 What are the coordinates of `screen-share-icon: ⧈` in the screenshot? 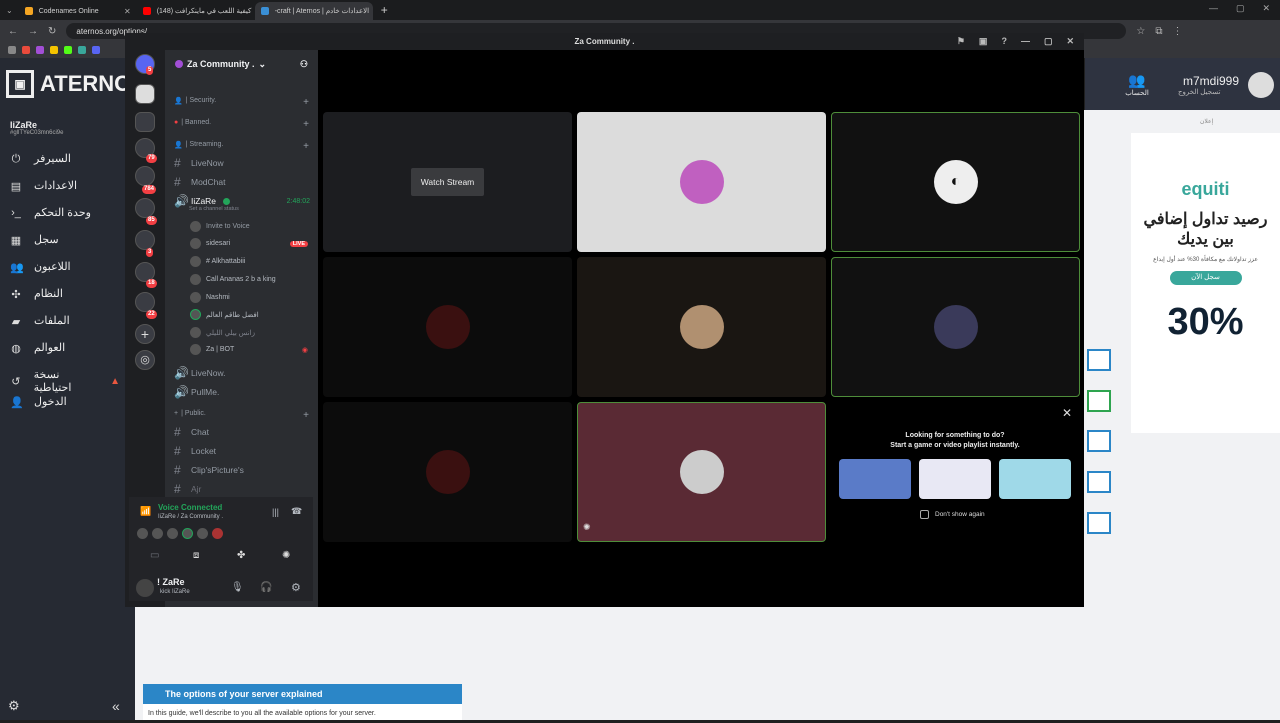 It's located at (196, 555).